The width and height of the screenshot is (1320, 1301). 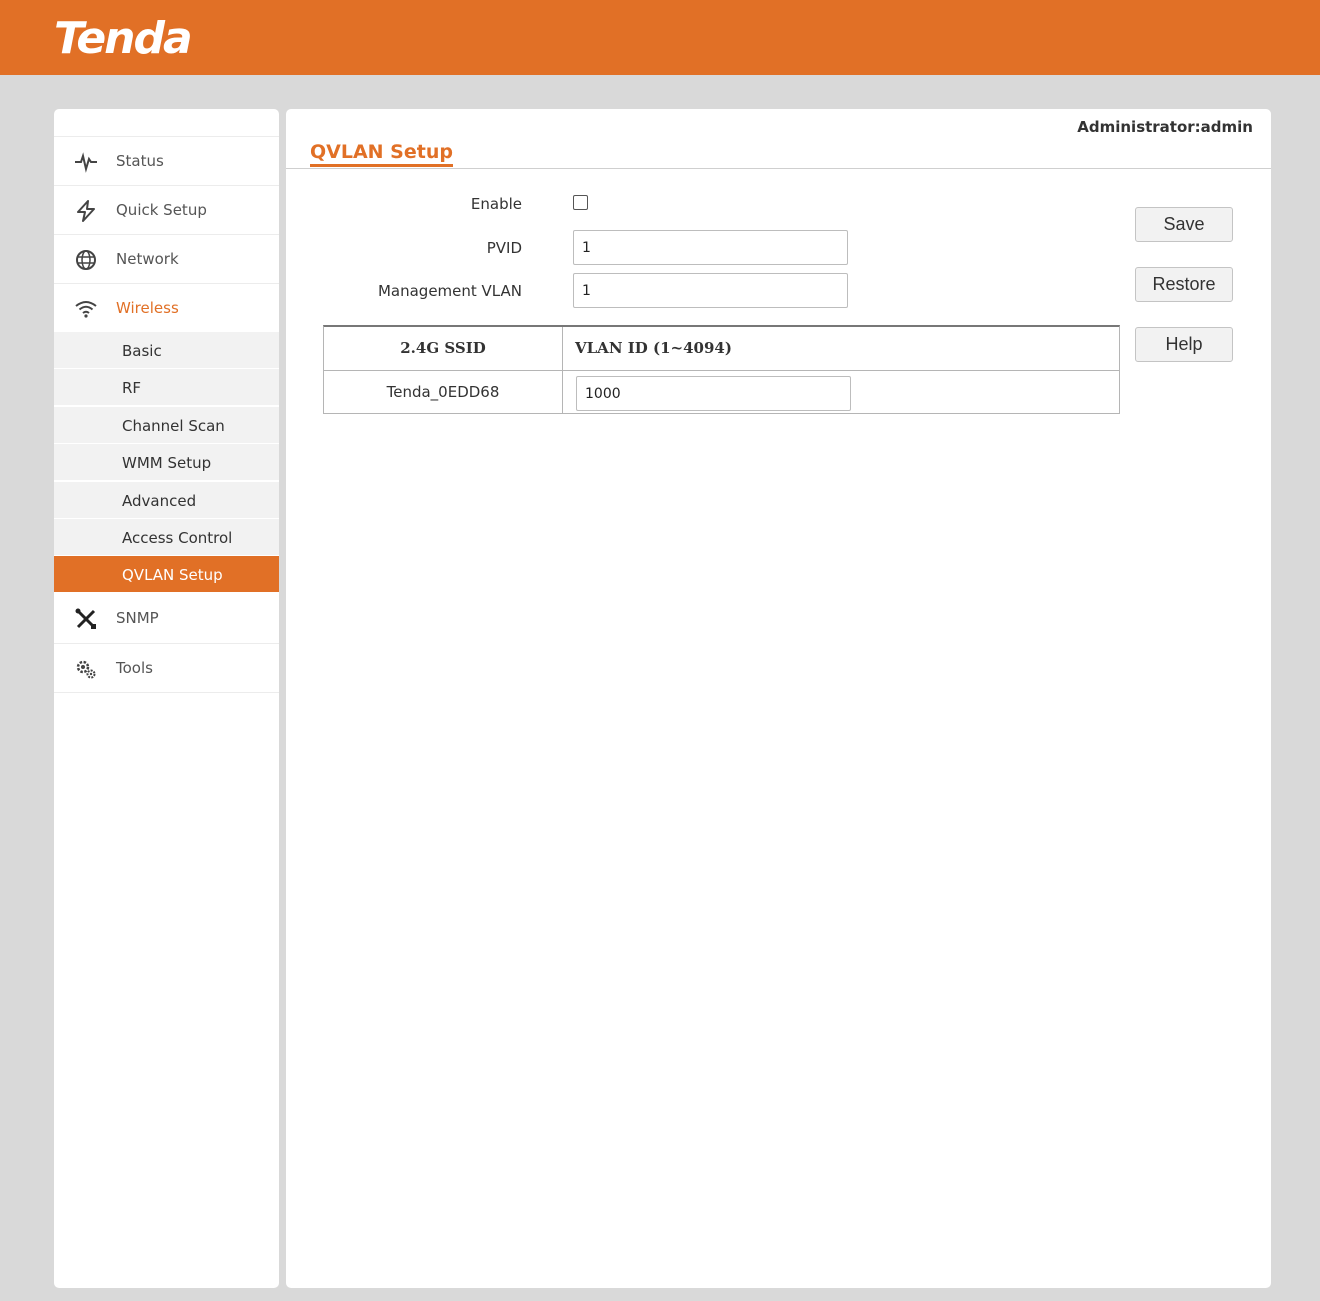 What do you see at coordinates (713, 393) in the screenshot?
I see `vlan-id-input` at bounding box center [713, 393].